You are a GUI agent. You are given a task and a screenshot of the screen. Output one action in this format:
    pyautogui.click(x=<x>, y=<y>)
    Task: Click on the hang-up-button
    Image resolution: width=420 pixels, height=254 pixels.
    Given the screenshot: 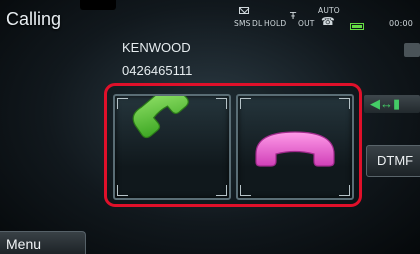 What is the action you would take?
    pyautogui.click(x=295, y=147)
    